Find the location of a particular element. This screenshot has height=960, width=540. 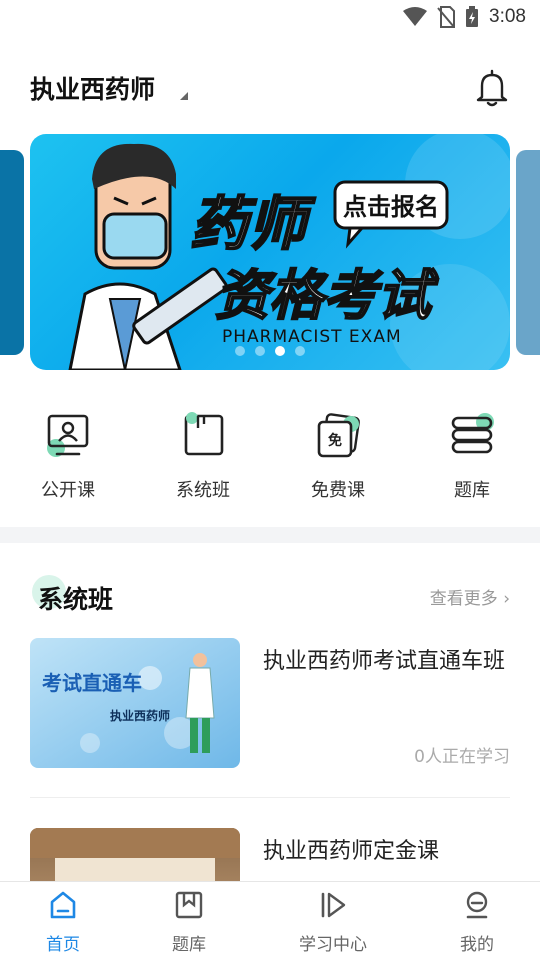

course-learners: 0人正在学习 is located at coordinates (462, 757).